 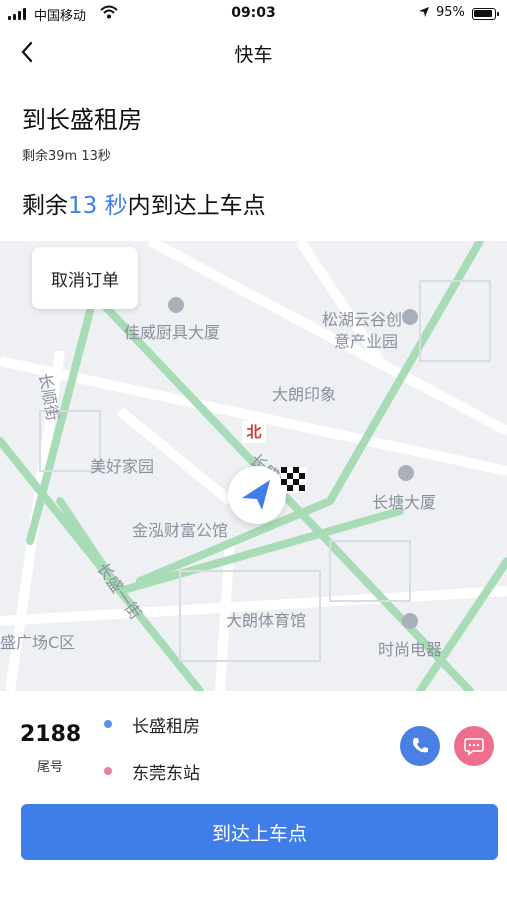 I want to click on destination-title: 到长盛租房, so click(x=82, y=120).